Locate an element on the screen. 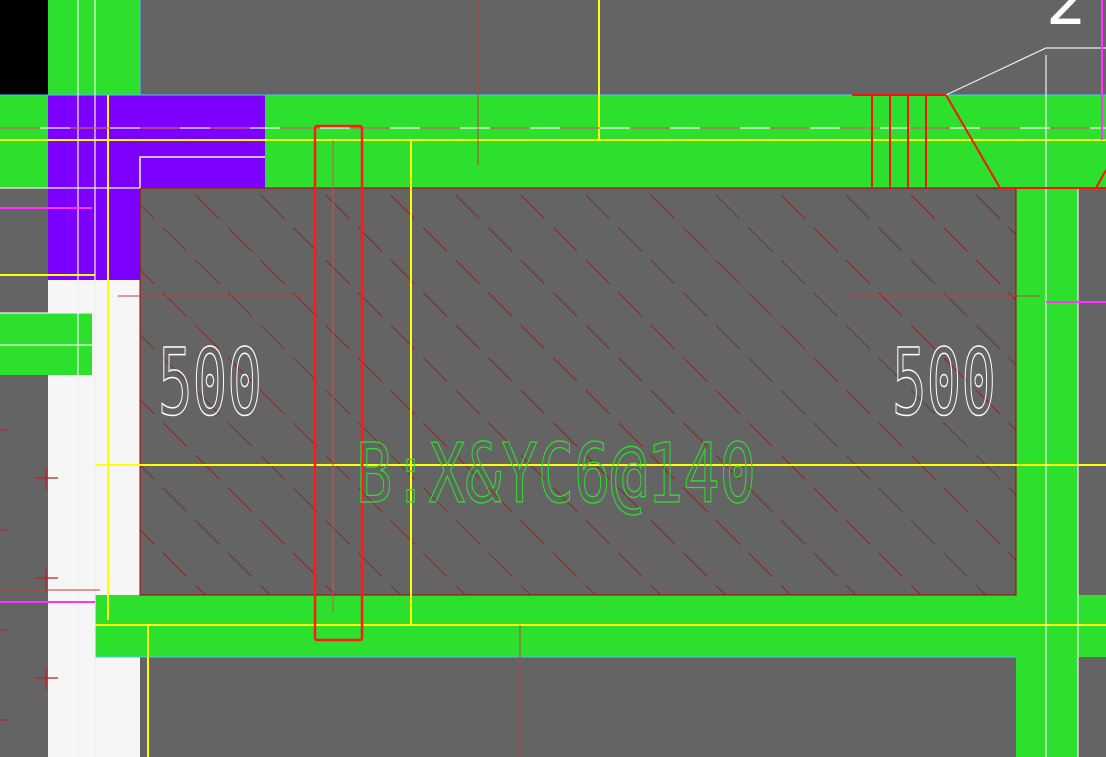  dimension-text-right: 500 is located at coordinates (944, 382).